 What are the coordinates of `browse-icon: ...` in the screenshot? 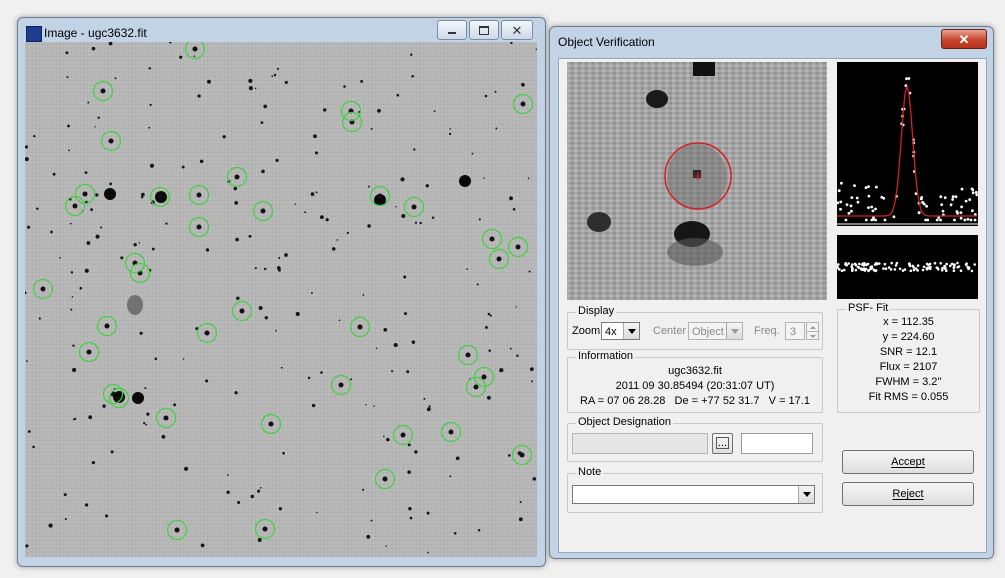 It's located at (722, 443).